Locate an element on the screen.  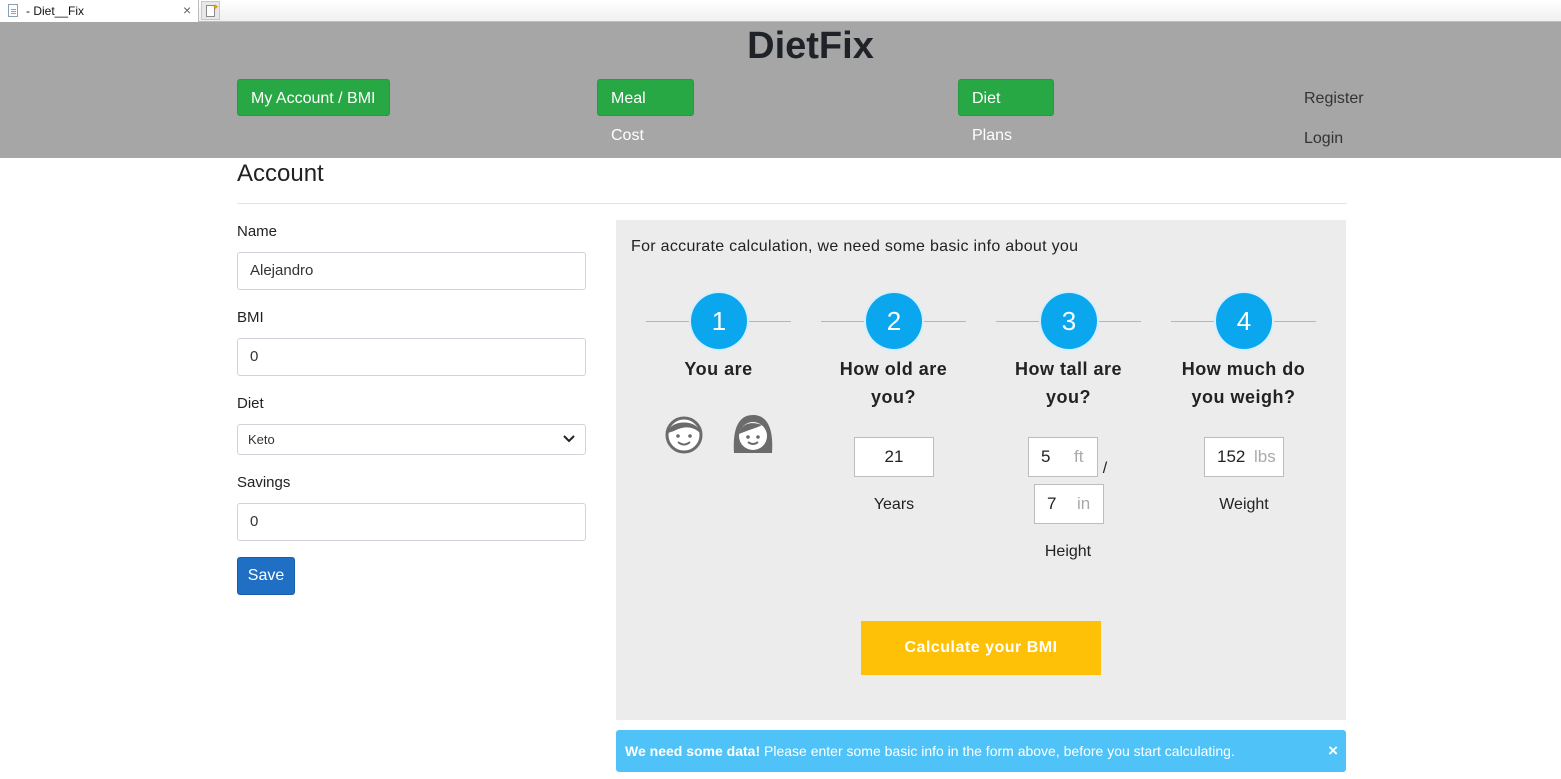
savings-label: Savings is located at coordinates (264, 482).